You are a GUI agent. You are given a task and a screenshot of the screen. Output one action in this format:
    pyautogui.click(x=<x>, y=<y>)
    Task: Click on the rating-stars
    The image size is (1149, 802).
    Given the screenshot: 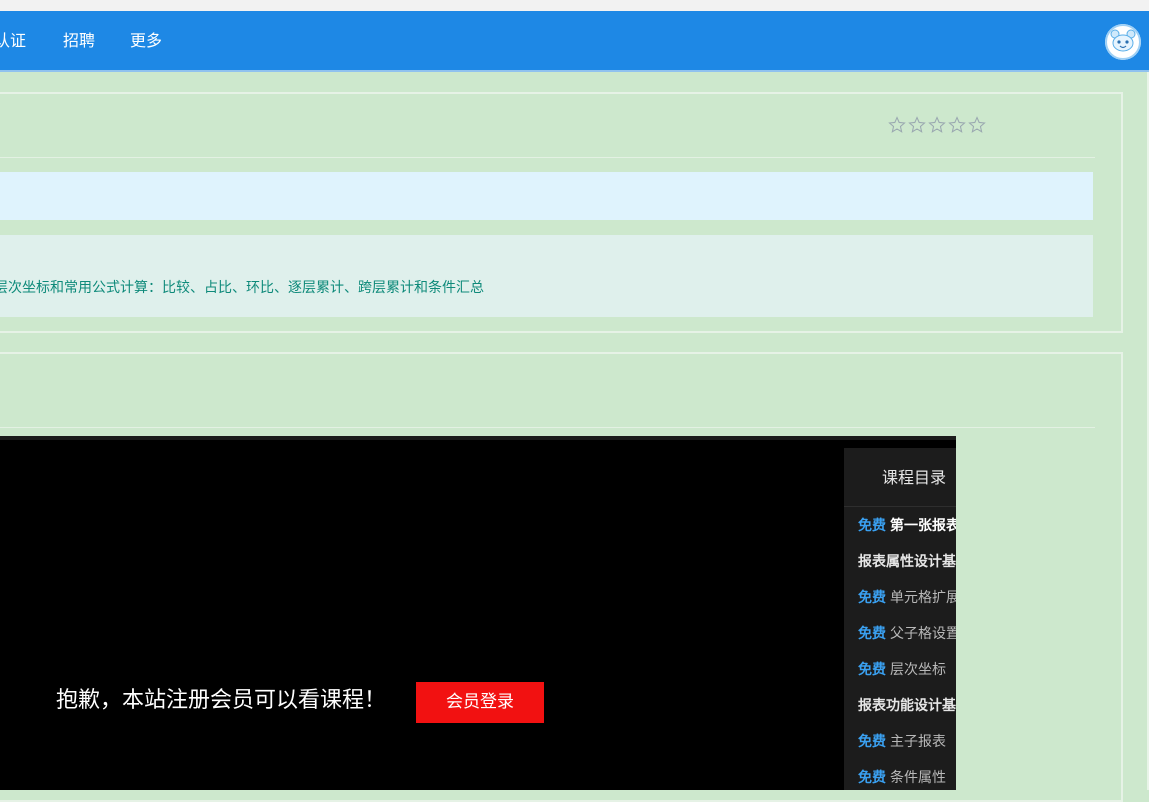 What is the action you would take?
    pyautogui.click(x=937, y=125)
    